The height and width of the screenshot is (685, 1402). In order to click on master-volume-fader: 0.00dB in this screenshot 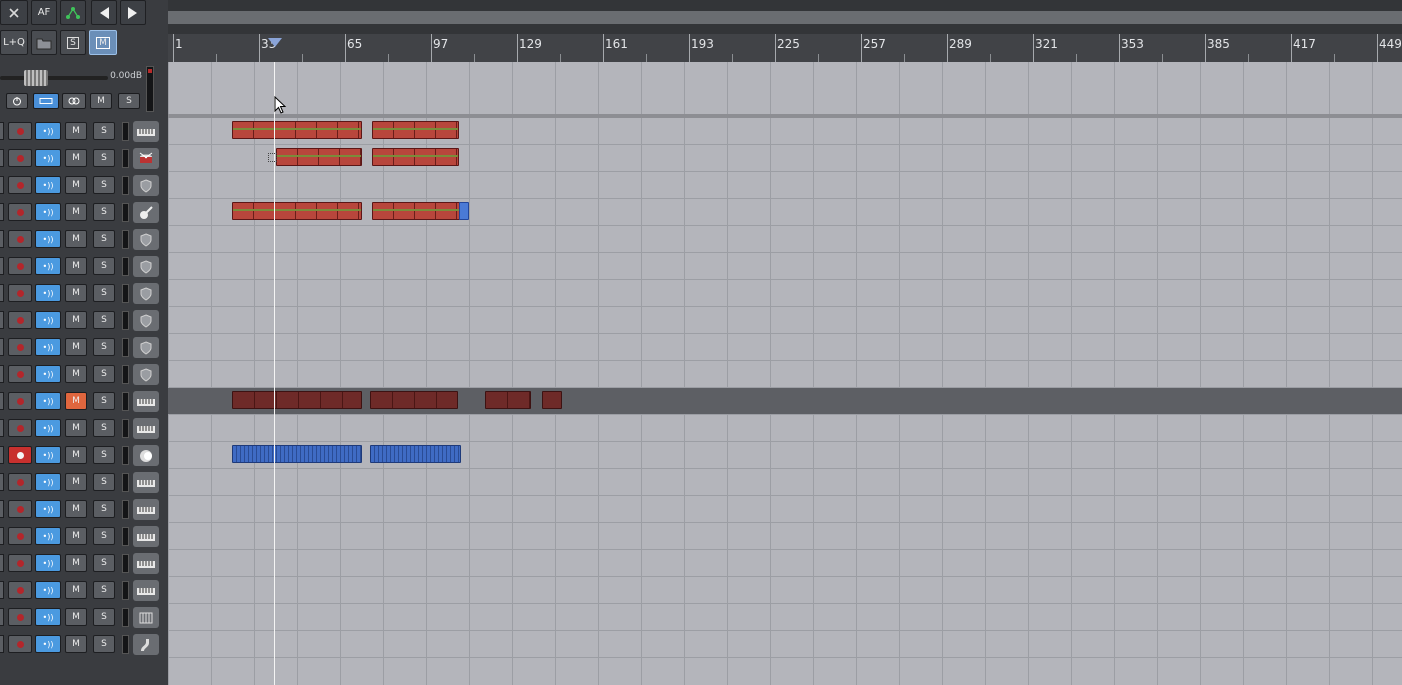, I will do `click(71, 78)`.